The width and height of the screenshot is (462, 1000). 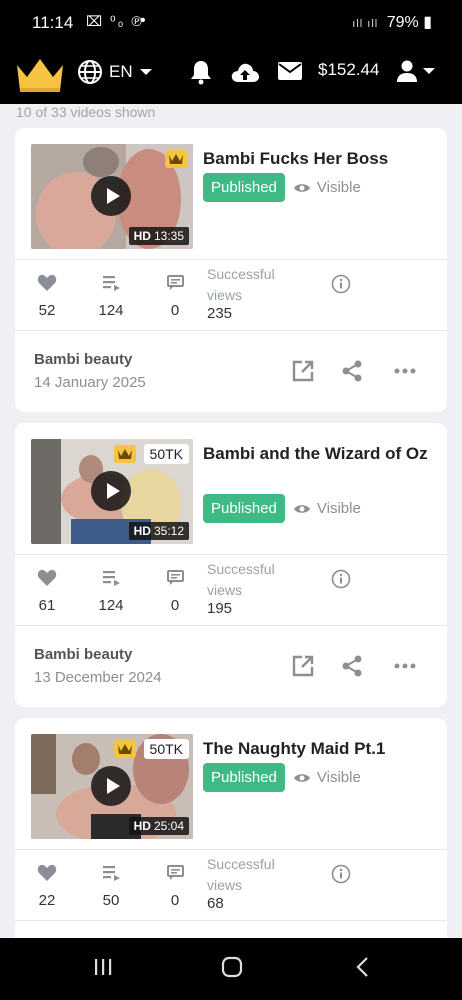 What do you see at coordinates (348, 70) in the screenshot?
I see `wallet-balance: $152.44` at bounding box center [348, 70].